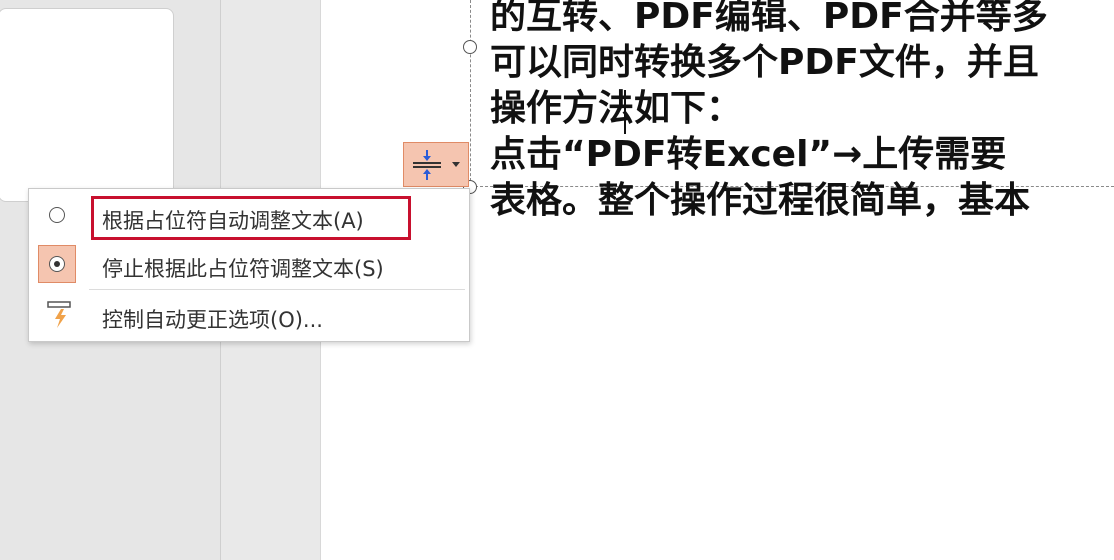  I want to click on radio-selected-icon, so click(57, 264).